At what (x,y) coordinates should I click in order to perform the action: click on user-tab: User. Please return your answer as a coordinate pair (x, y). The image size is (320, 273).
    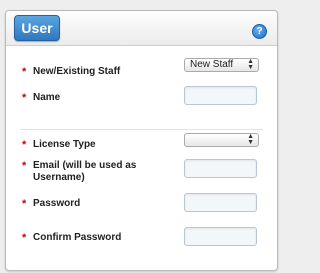
    Looking at the image, I should click on (37, 28).